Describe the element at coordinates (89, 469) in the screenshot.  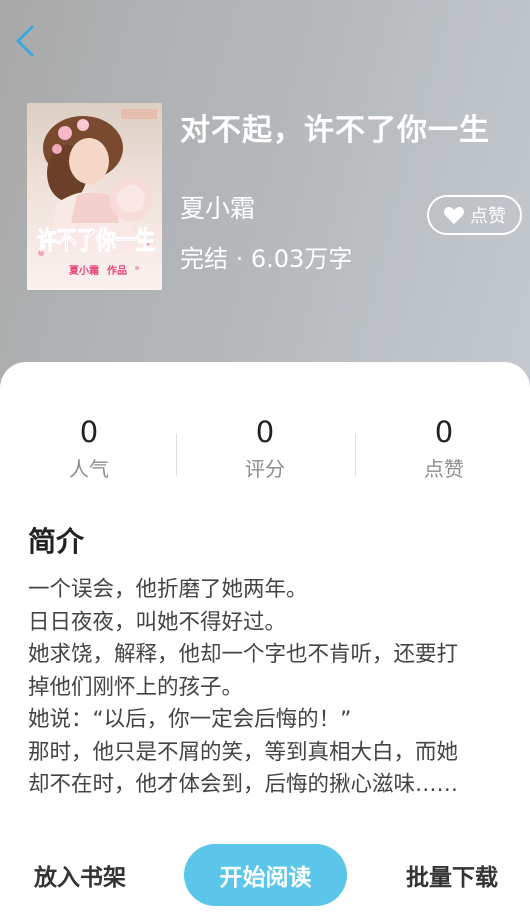
I see `stat-label: 人气` at that location.